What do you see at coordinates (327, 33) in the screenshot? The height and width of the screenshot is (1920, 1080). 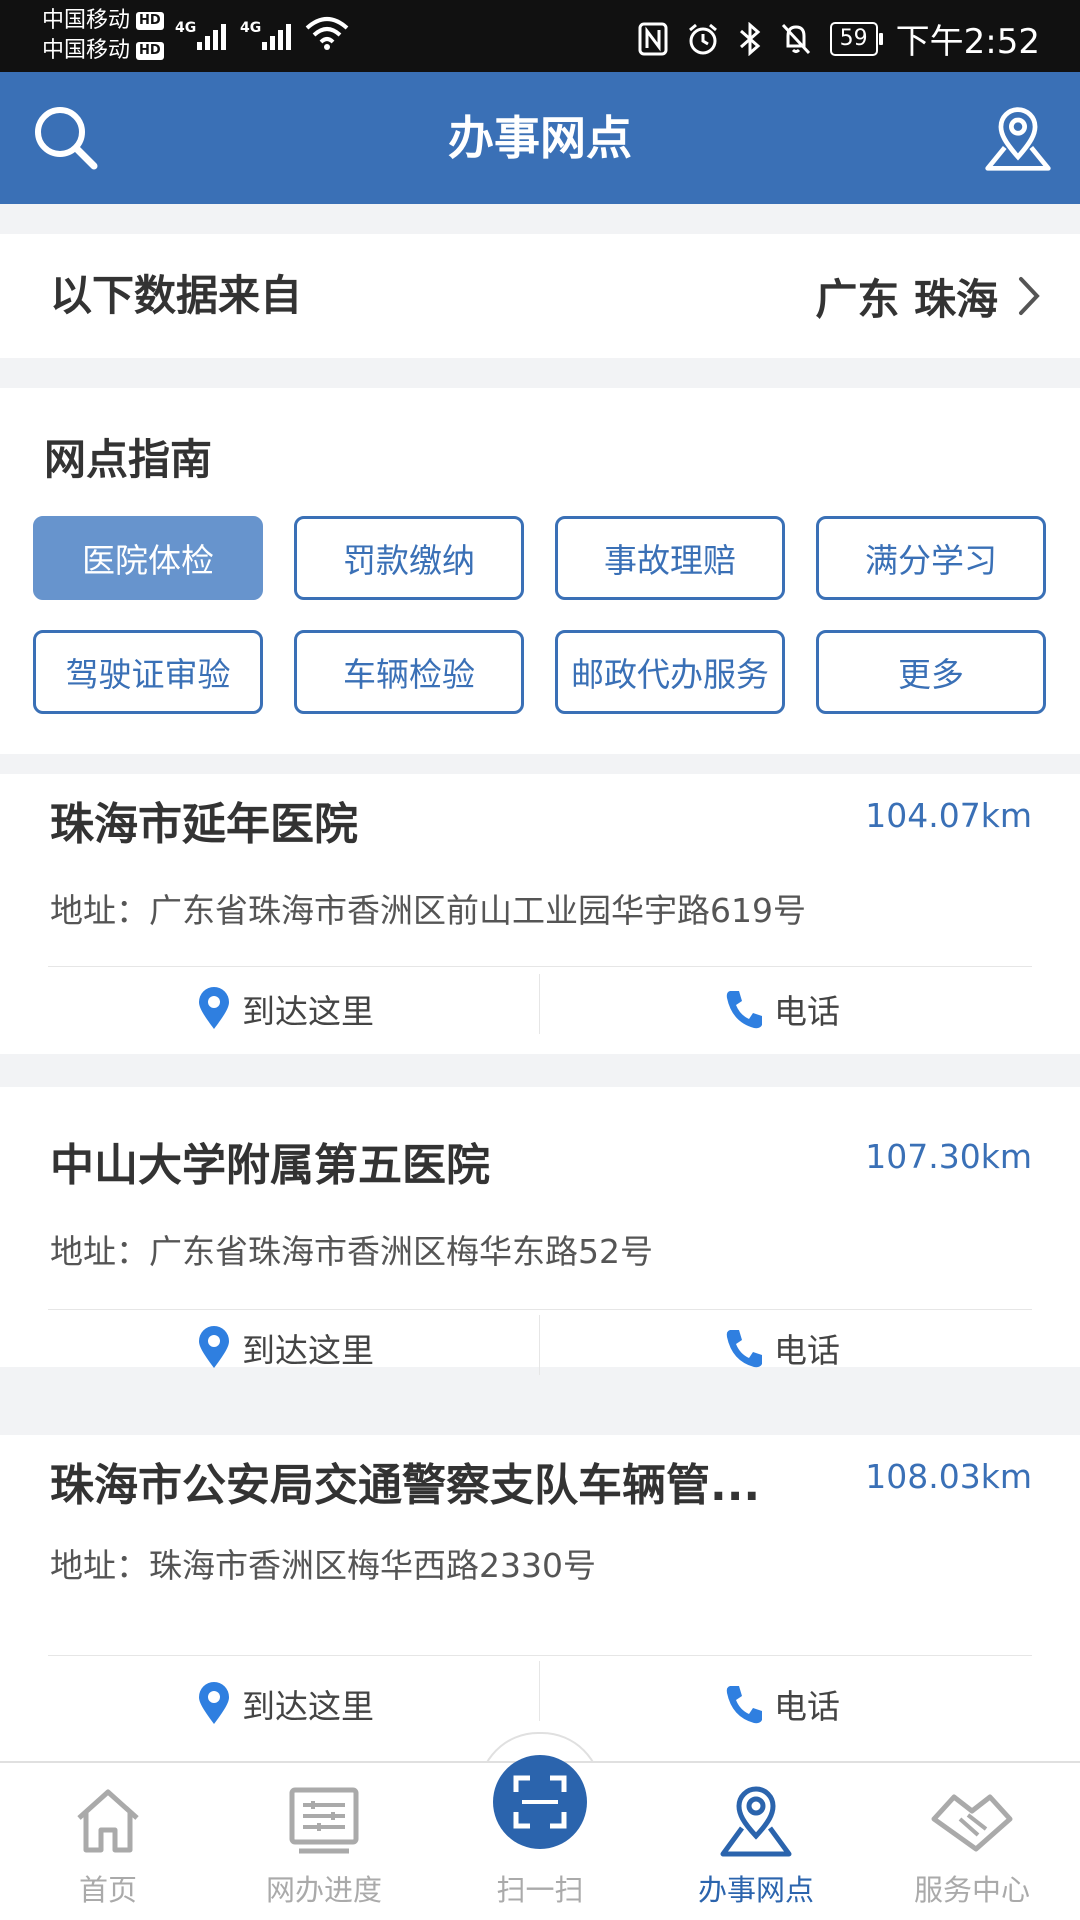 I see `wifi-icon` at bounding box center [327, 33].